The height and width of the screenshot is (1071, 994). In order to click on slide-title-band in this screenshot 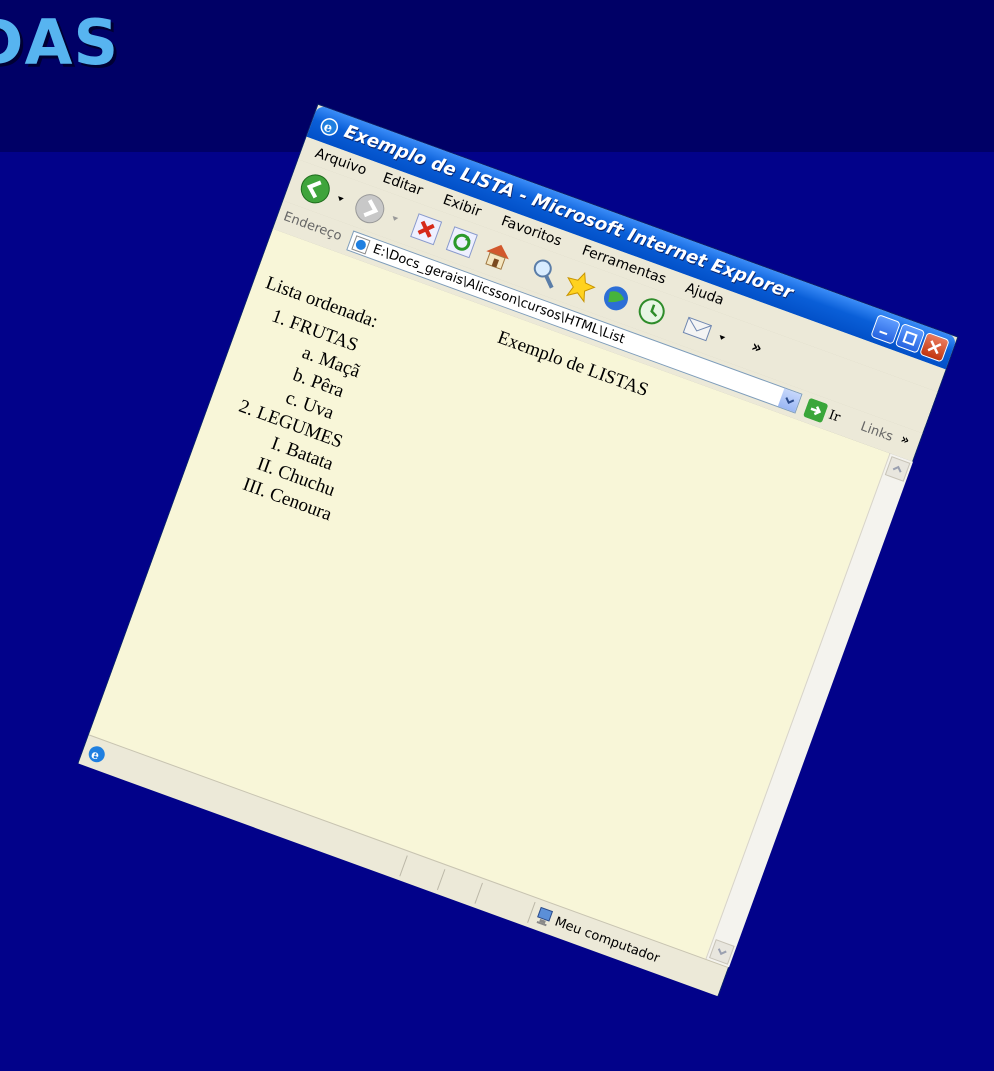, I will do `click(497, 76)`.